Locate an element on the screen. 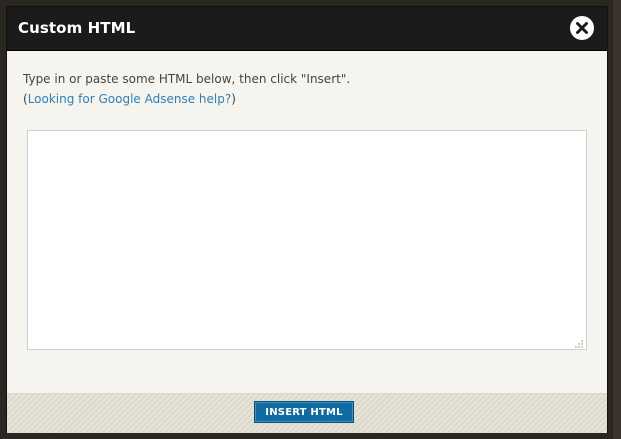 The width and height of the screenshot is (621, 439). help-line: (Looking for Google Adsense help?) is located at coordinates (186, 99).